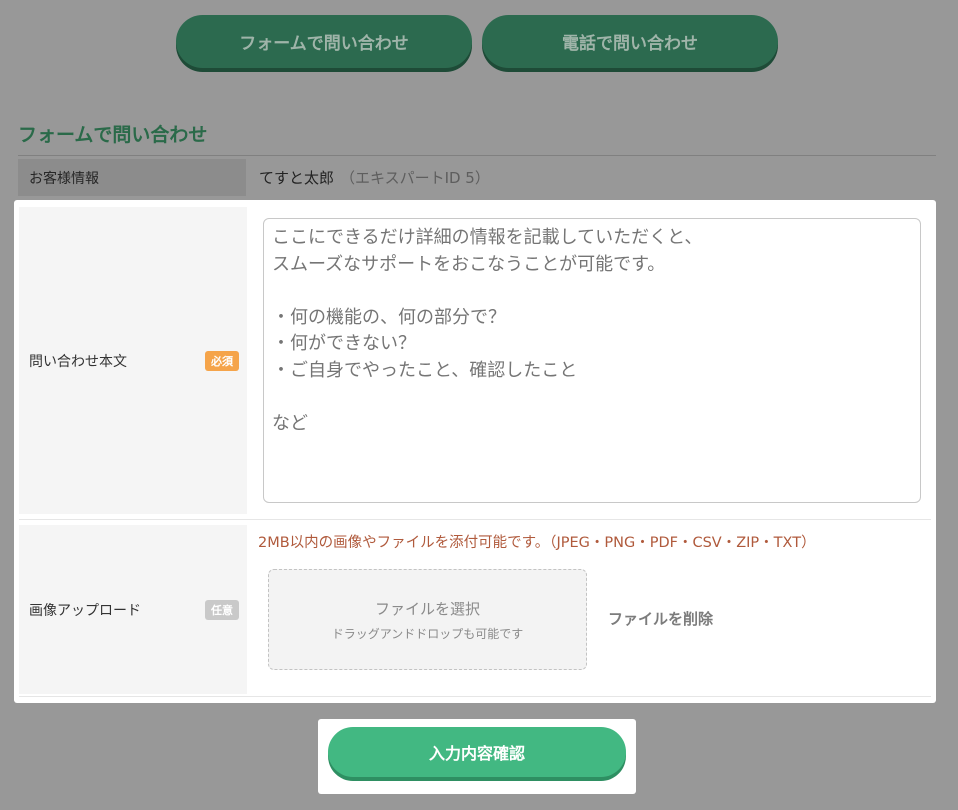 The image size is (958, 810). I want to click on customer-info-label-text: お客様情報, so click(64, 178).